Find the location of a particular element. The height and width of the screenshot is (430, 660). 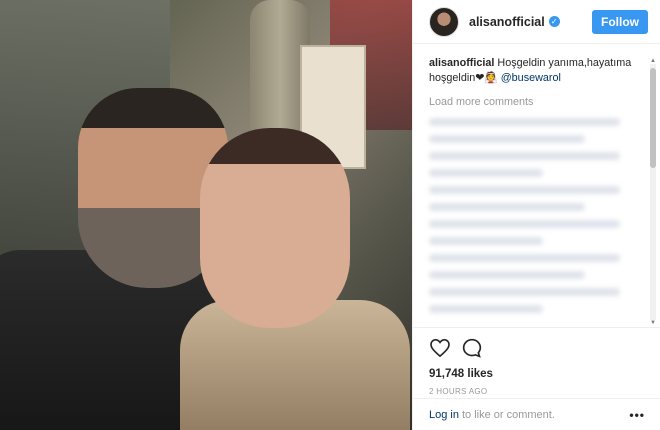

login-link: Log in is located at coordinates (444, 415).